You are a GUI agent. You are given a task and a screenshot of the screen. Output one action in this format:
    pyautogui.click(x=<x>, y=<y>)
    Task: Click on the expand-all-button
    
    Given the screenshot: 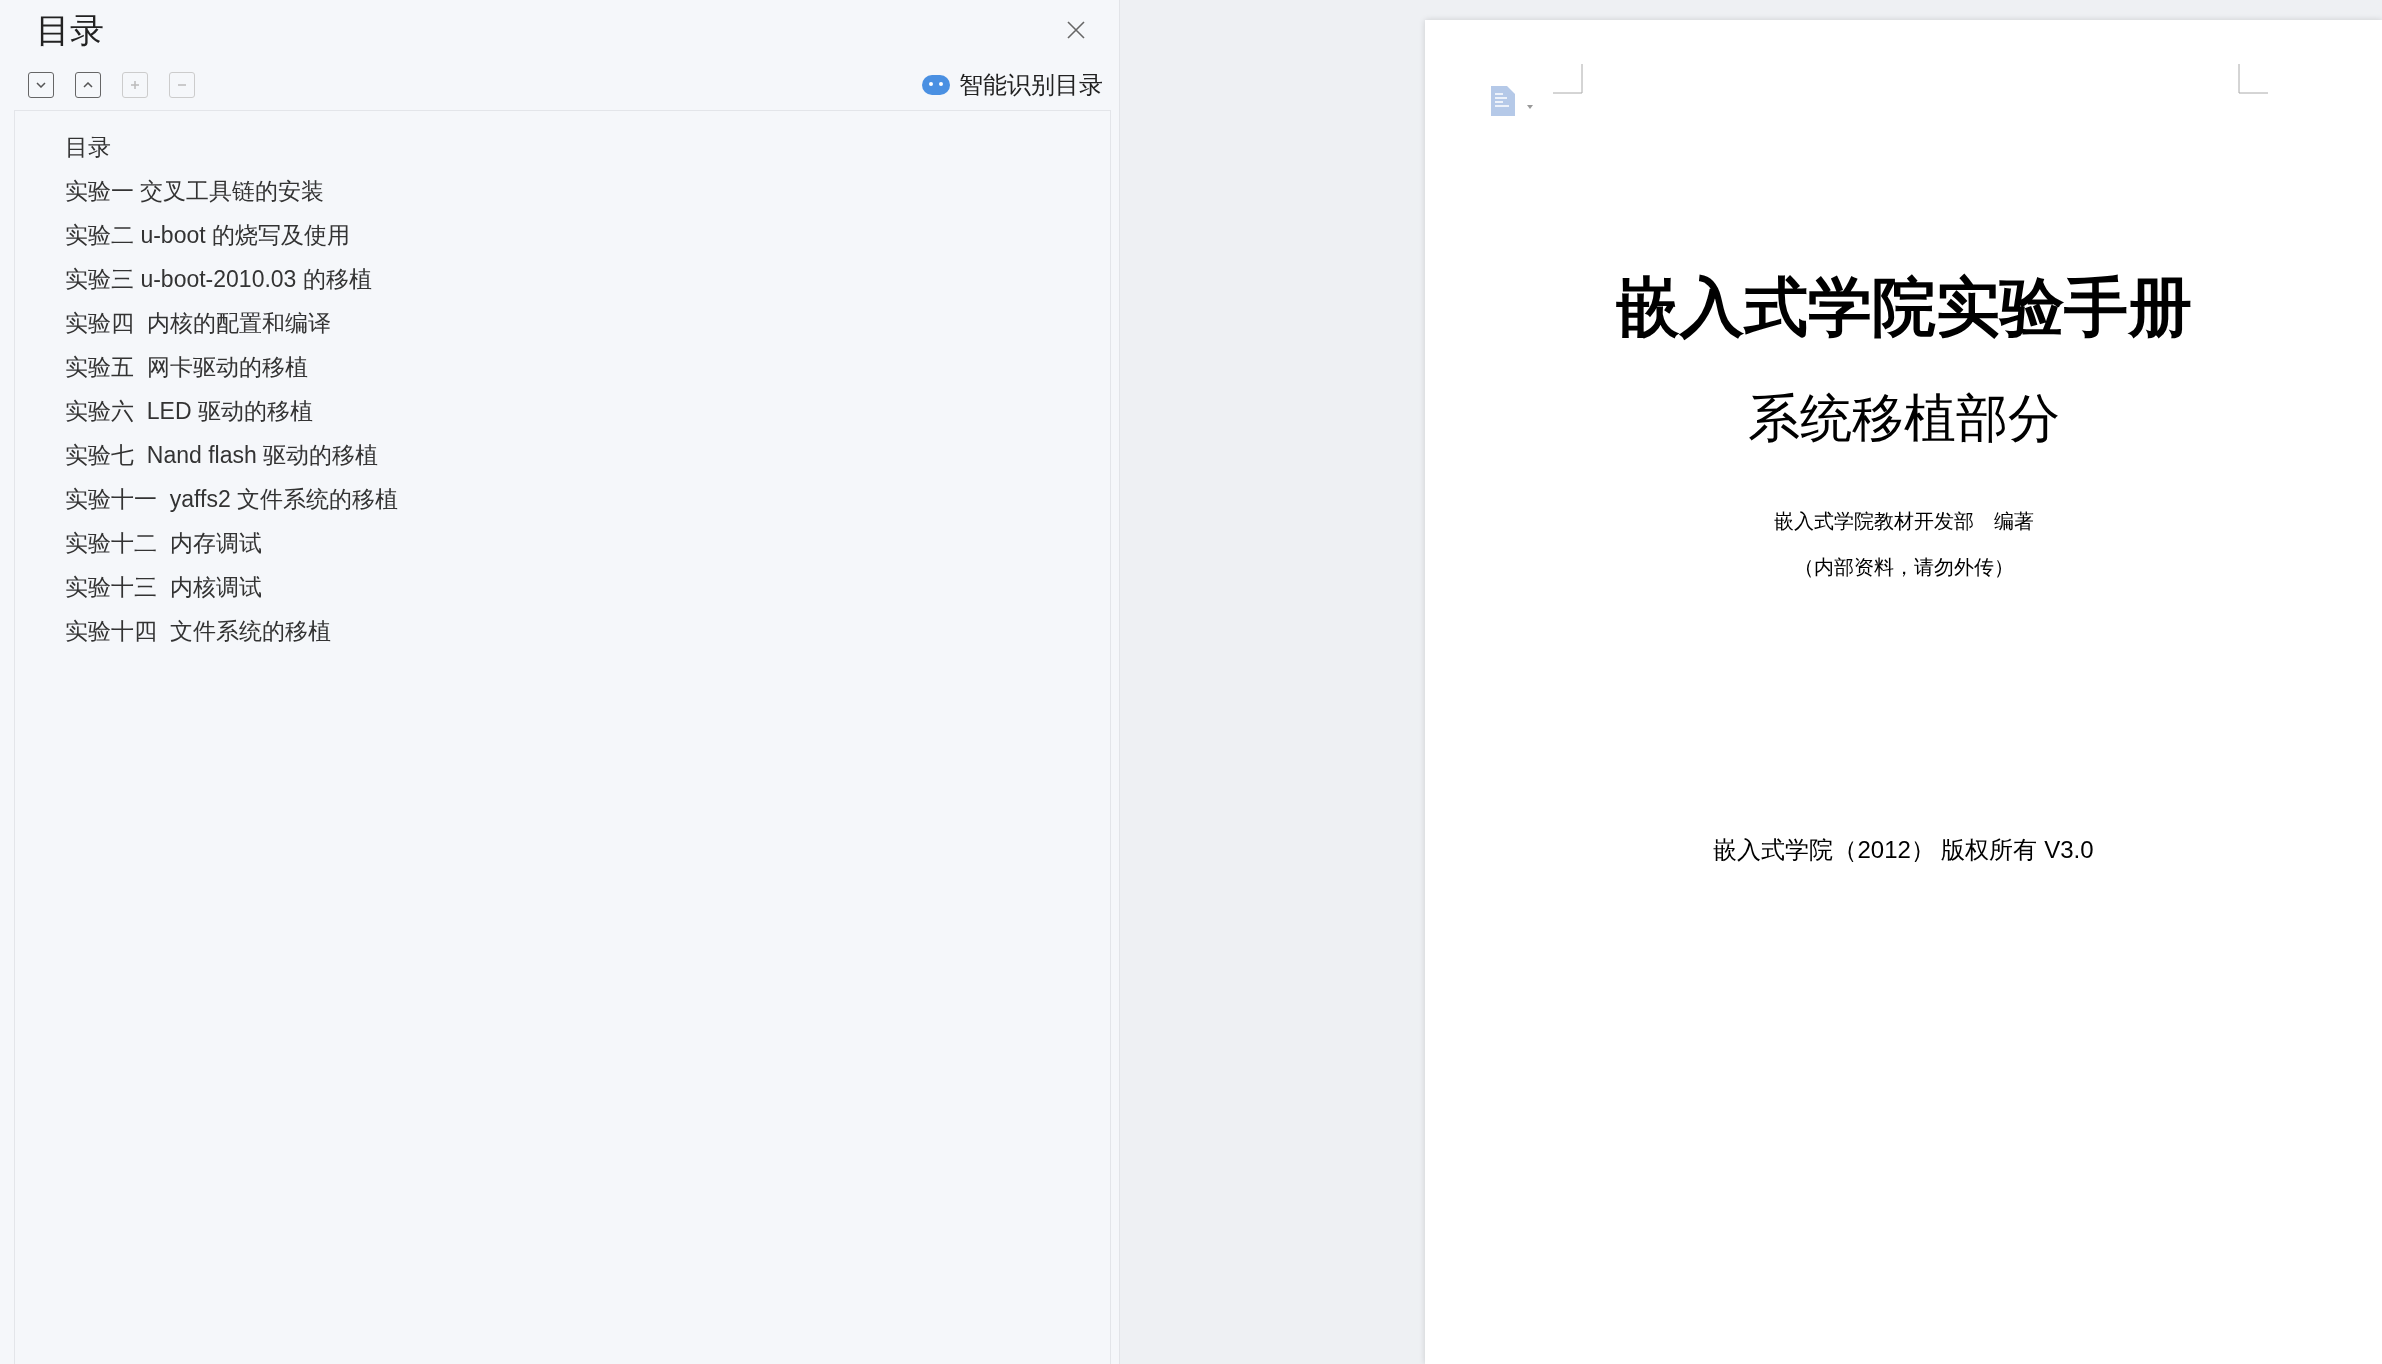 What is the action you would take?
    pyautogui.click(x=41, y=85)
    